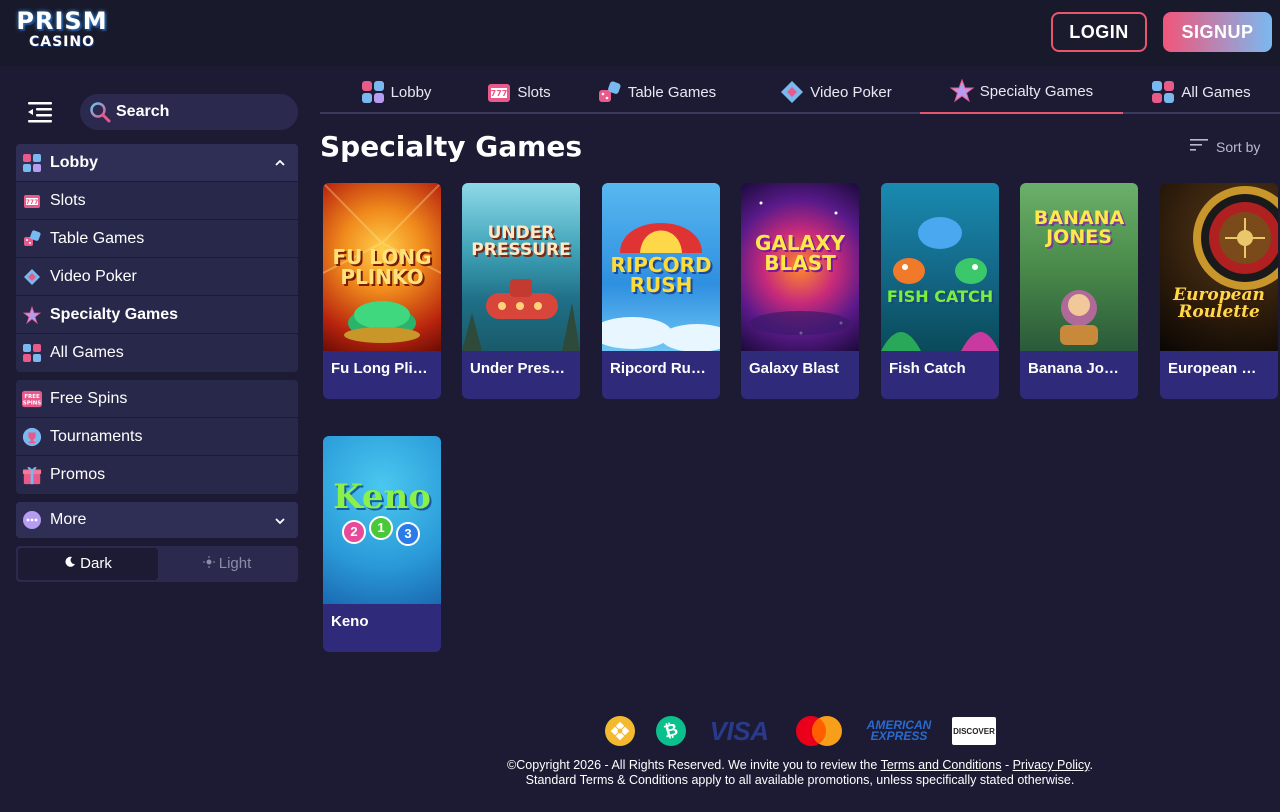 The image size is (1280, 812). What do you see at coordinates (88, 564) in the screenshot?
I see `dark-theme-button: Dark` at bounding box center [88, 564].